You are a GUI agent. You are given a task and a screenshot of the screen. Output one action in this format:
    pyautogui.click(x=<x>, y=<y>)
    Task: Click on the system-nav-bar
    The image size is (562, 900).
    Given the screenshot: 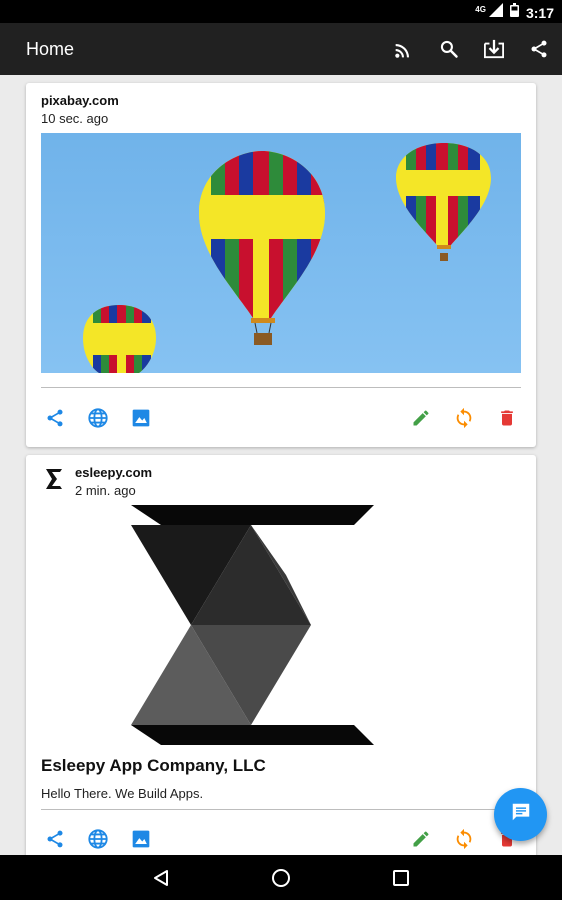 What is the action you would take?
    pyautogui.click(x=281, y=877)
    